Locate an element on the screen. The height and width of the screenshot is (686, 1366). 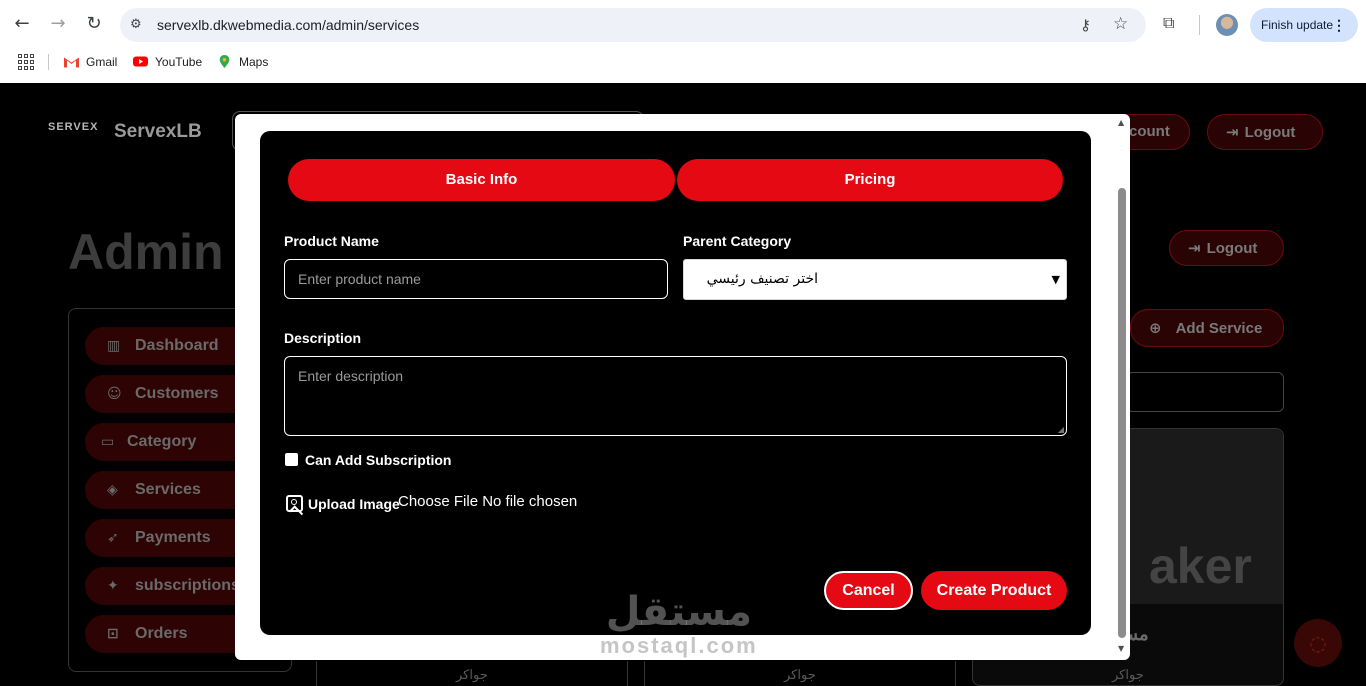
watermark: مستقل mostaql.com is located at coordinates (679, 624).